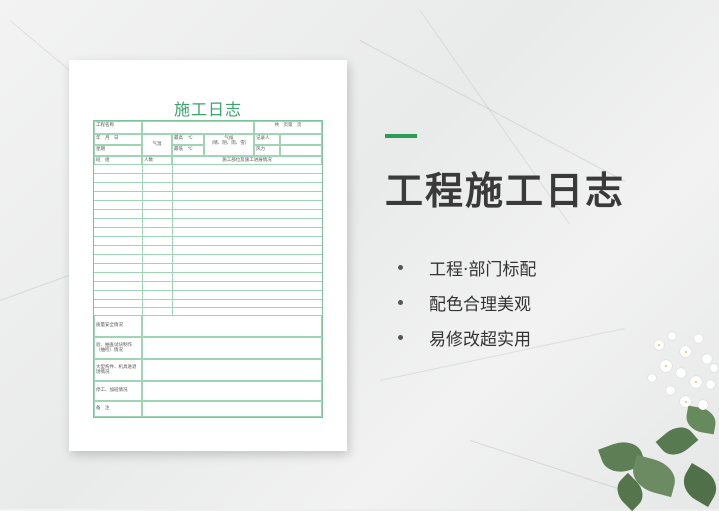 The image size is (719, 511). What do you see at coordinates (118, 391) in the screenshot?
I see `cell-suspension: 停工、加班情况` at bounding box center [118, 391].